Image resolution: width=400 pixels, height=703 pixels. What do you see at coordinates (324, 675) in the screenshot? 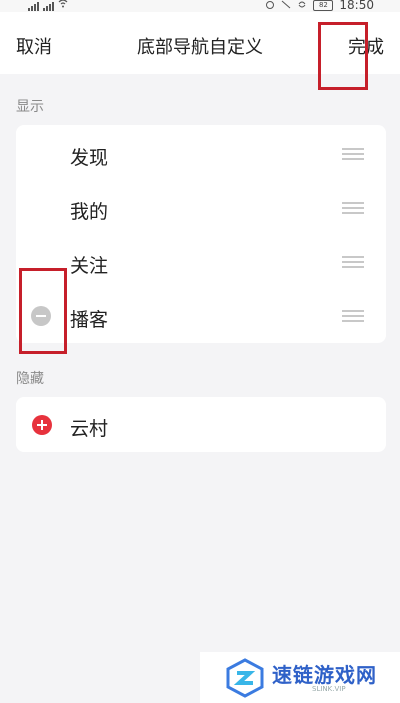
I see `watermark-text: 速链游戏网` at bounding box center [324, 675].